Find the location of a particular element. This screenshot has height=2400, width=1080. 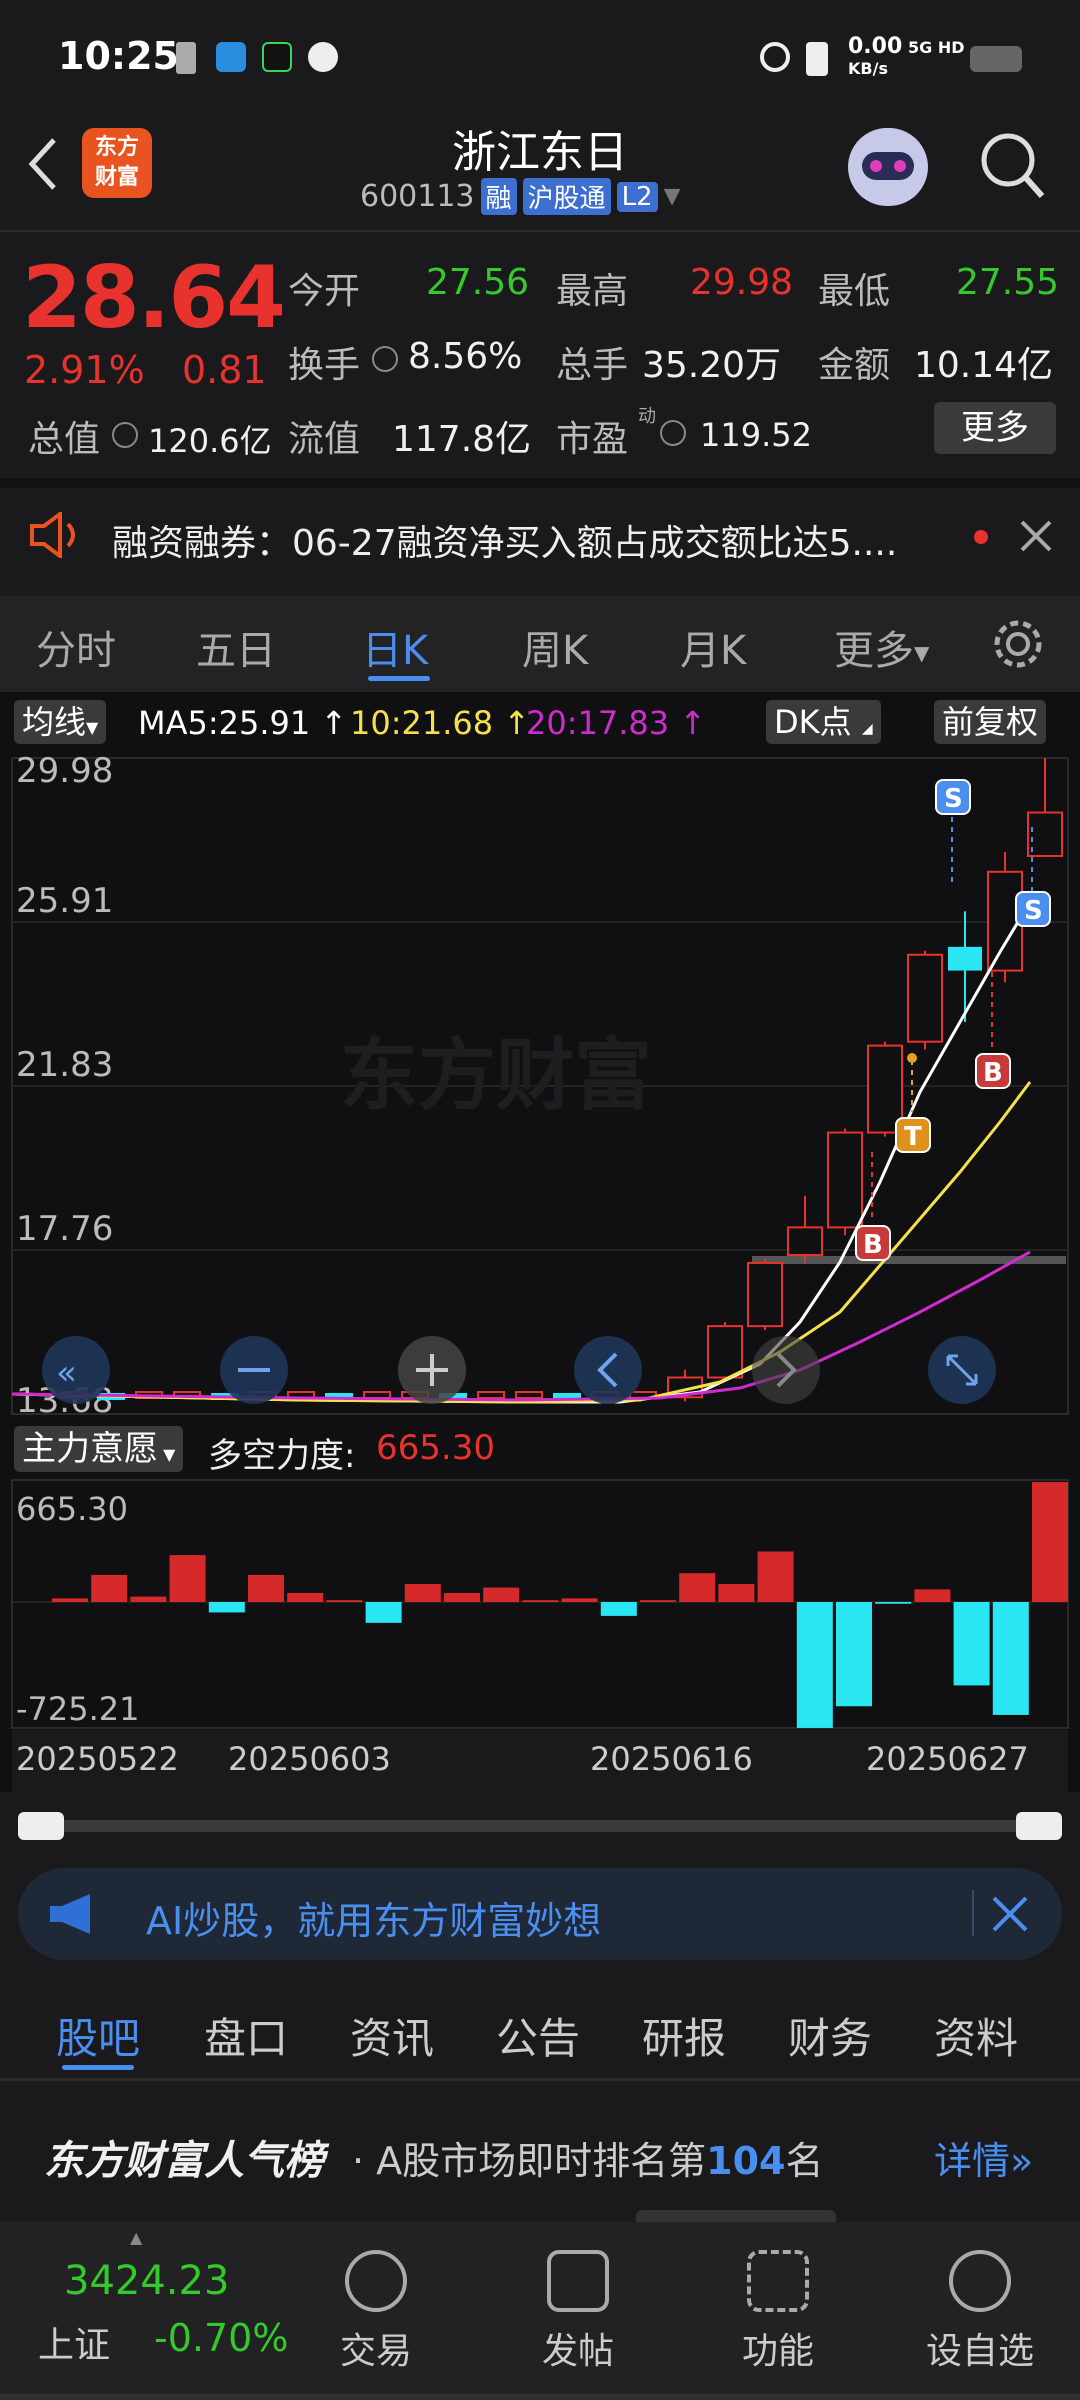

date-label: 20250522 is located at coordinates (97, 1759).